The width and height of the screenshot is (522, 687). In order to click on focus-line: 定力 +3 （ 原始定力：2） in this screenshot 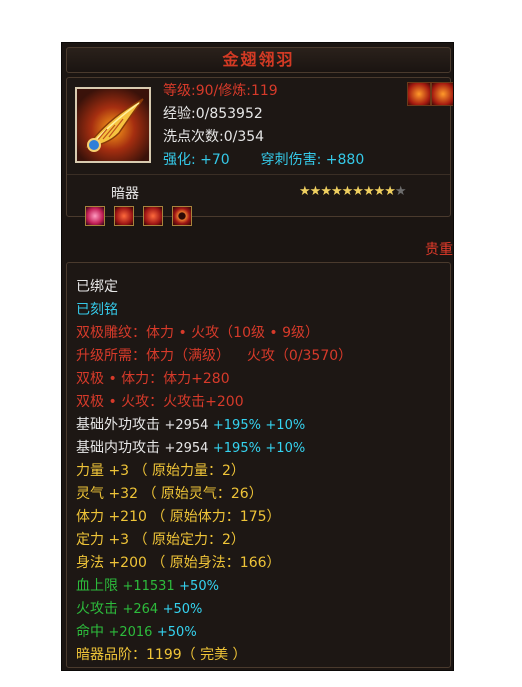, I will do `click(160, 540)`.